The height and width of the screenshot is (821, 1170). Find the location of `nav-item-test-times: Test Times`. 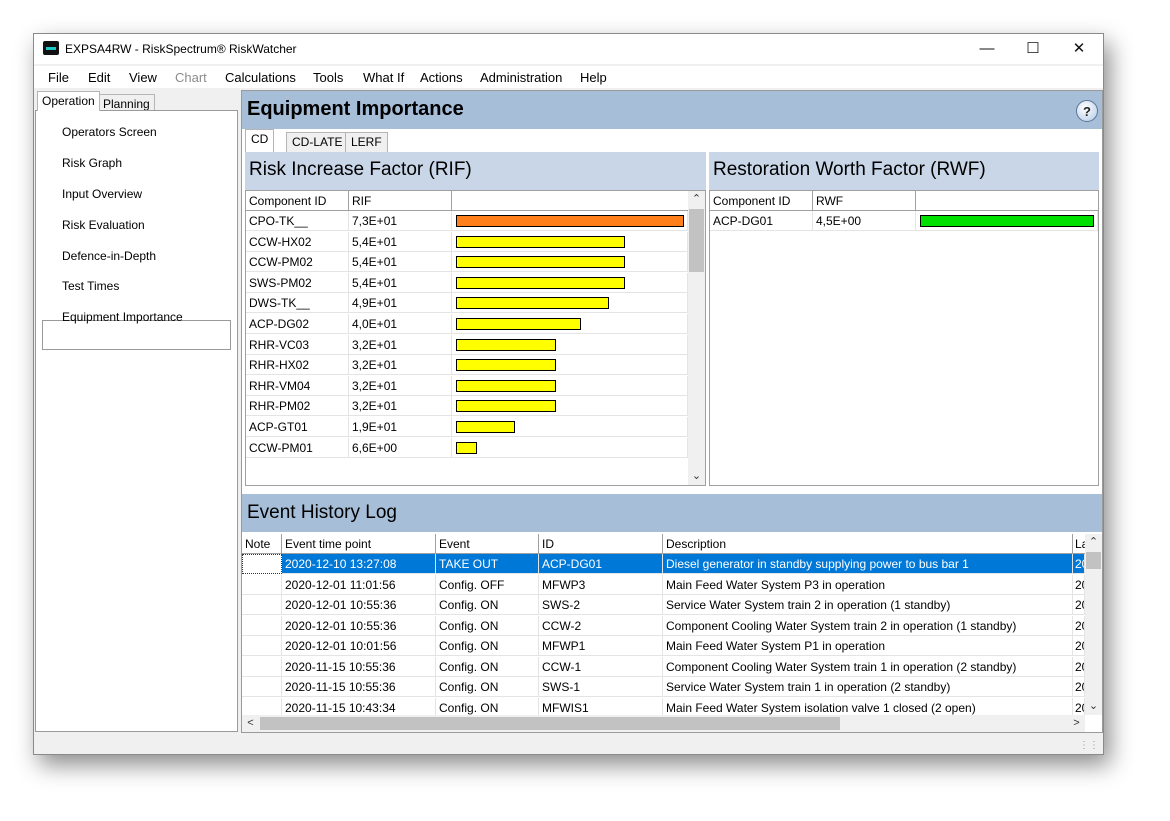

nav-item-test-times: Test Times is located at coordinates (90, 286).